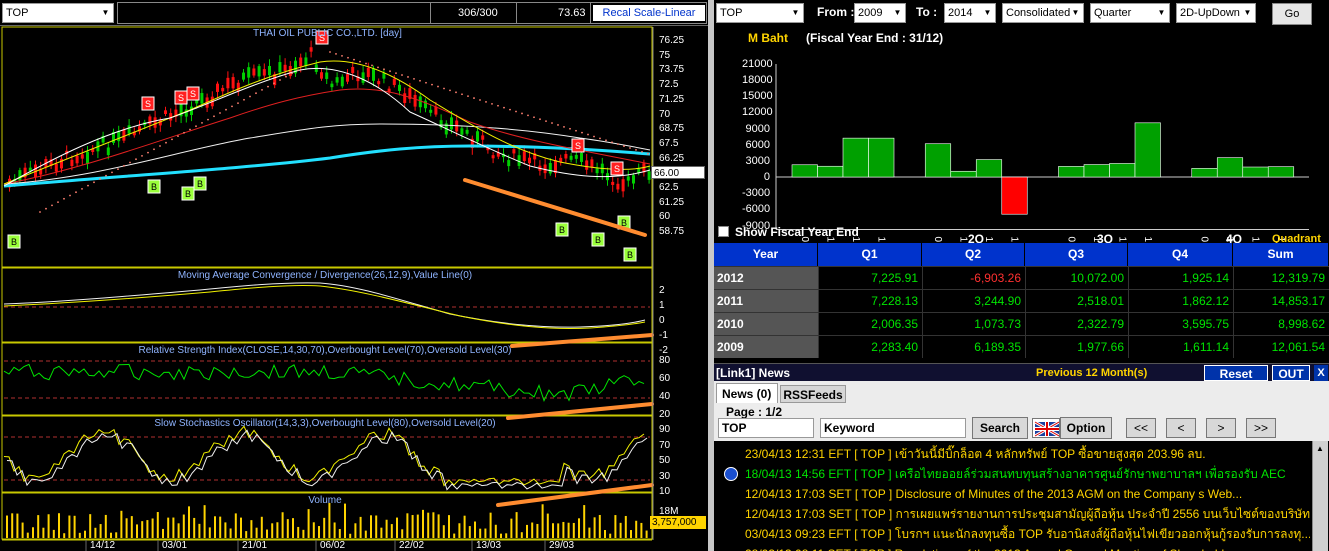 The width and height of the screenshot is (1329, 551). I want to click on close-icon: X, so click(1321, 373).